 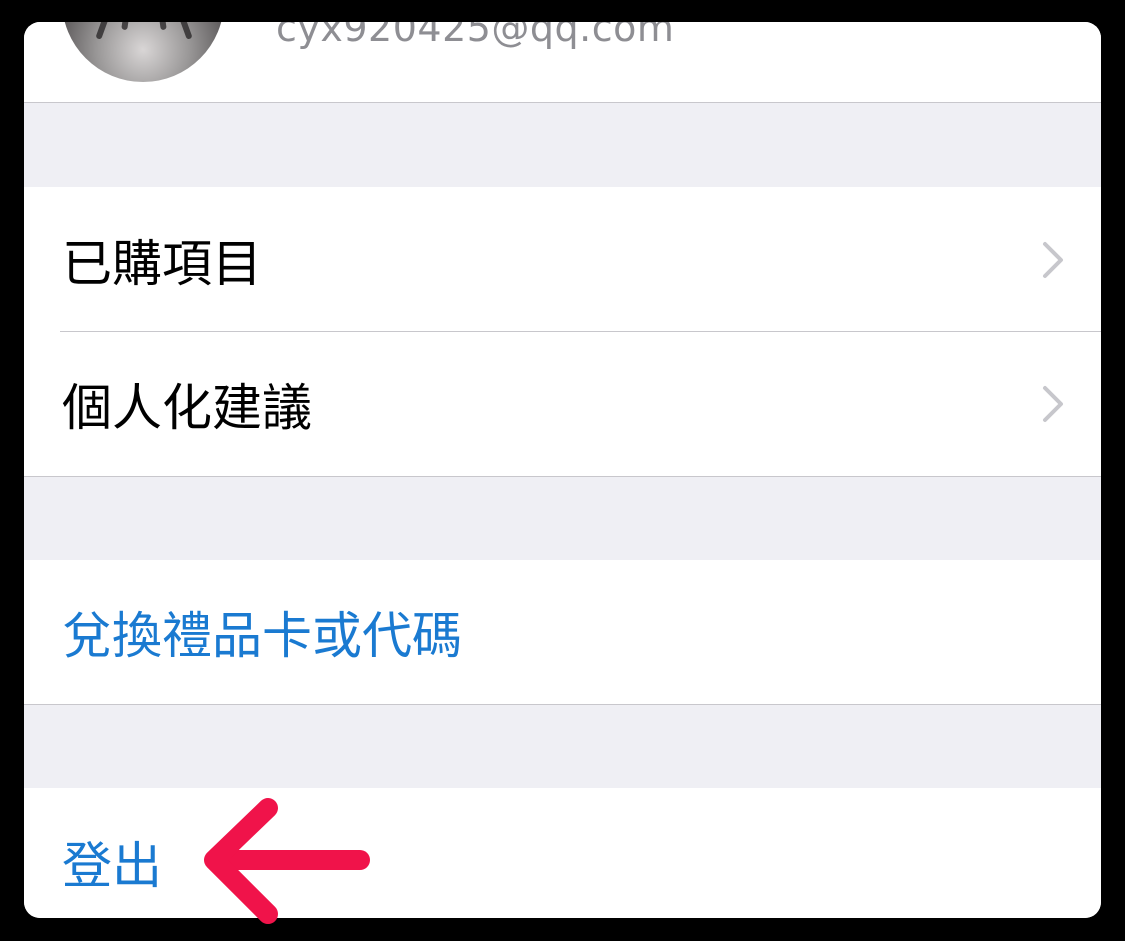 I want to click on sign-out-label: 登出, so click(x=112, y=866).